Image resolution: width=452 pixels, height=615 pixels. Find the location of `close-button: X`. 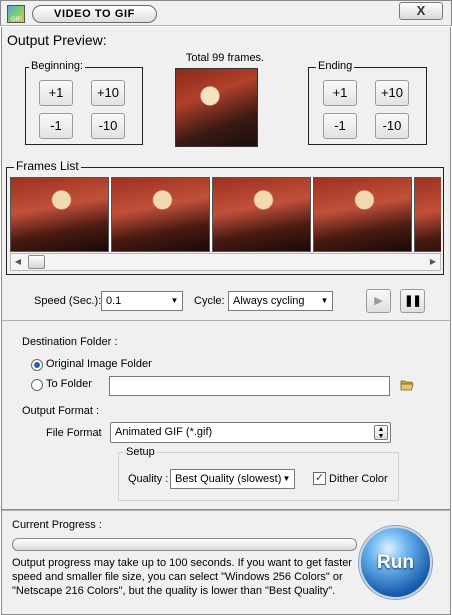

close-button: X is located at coordinates (421, 11).